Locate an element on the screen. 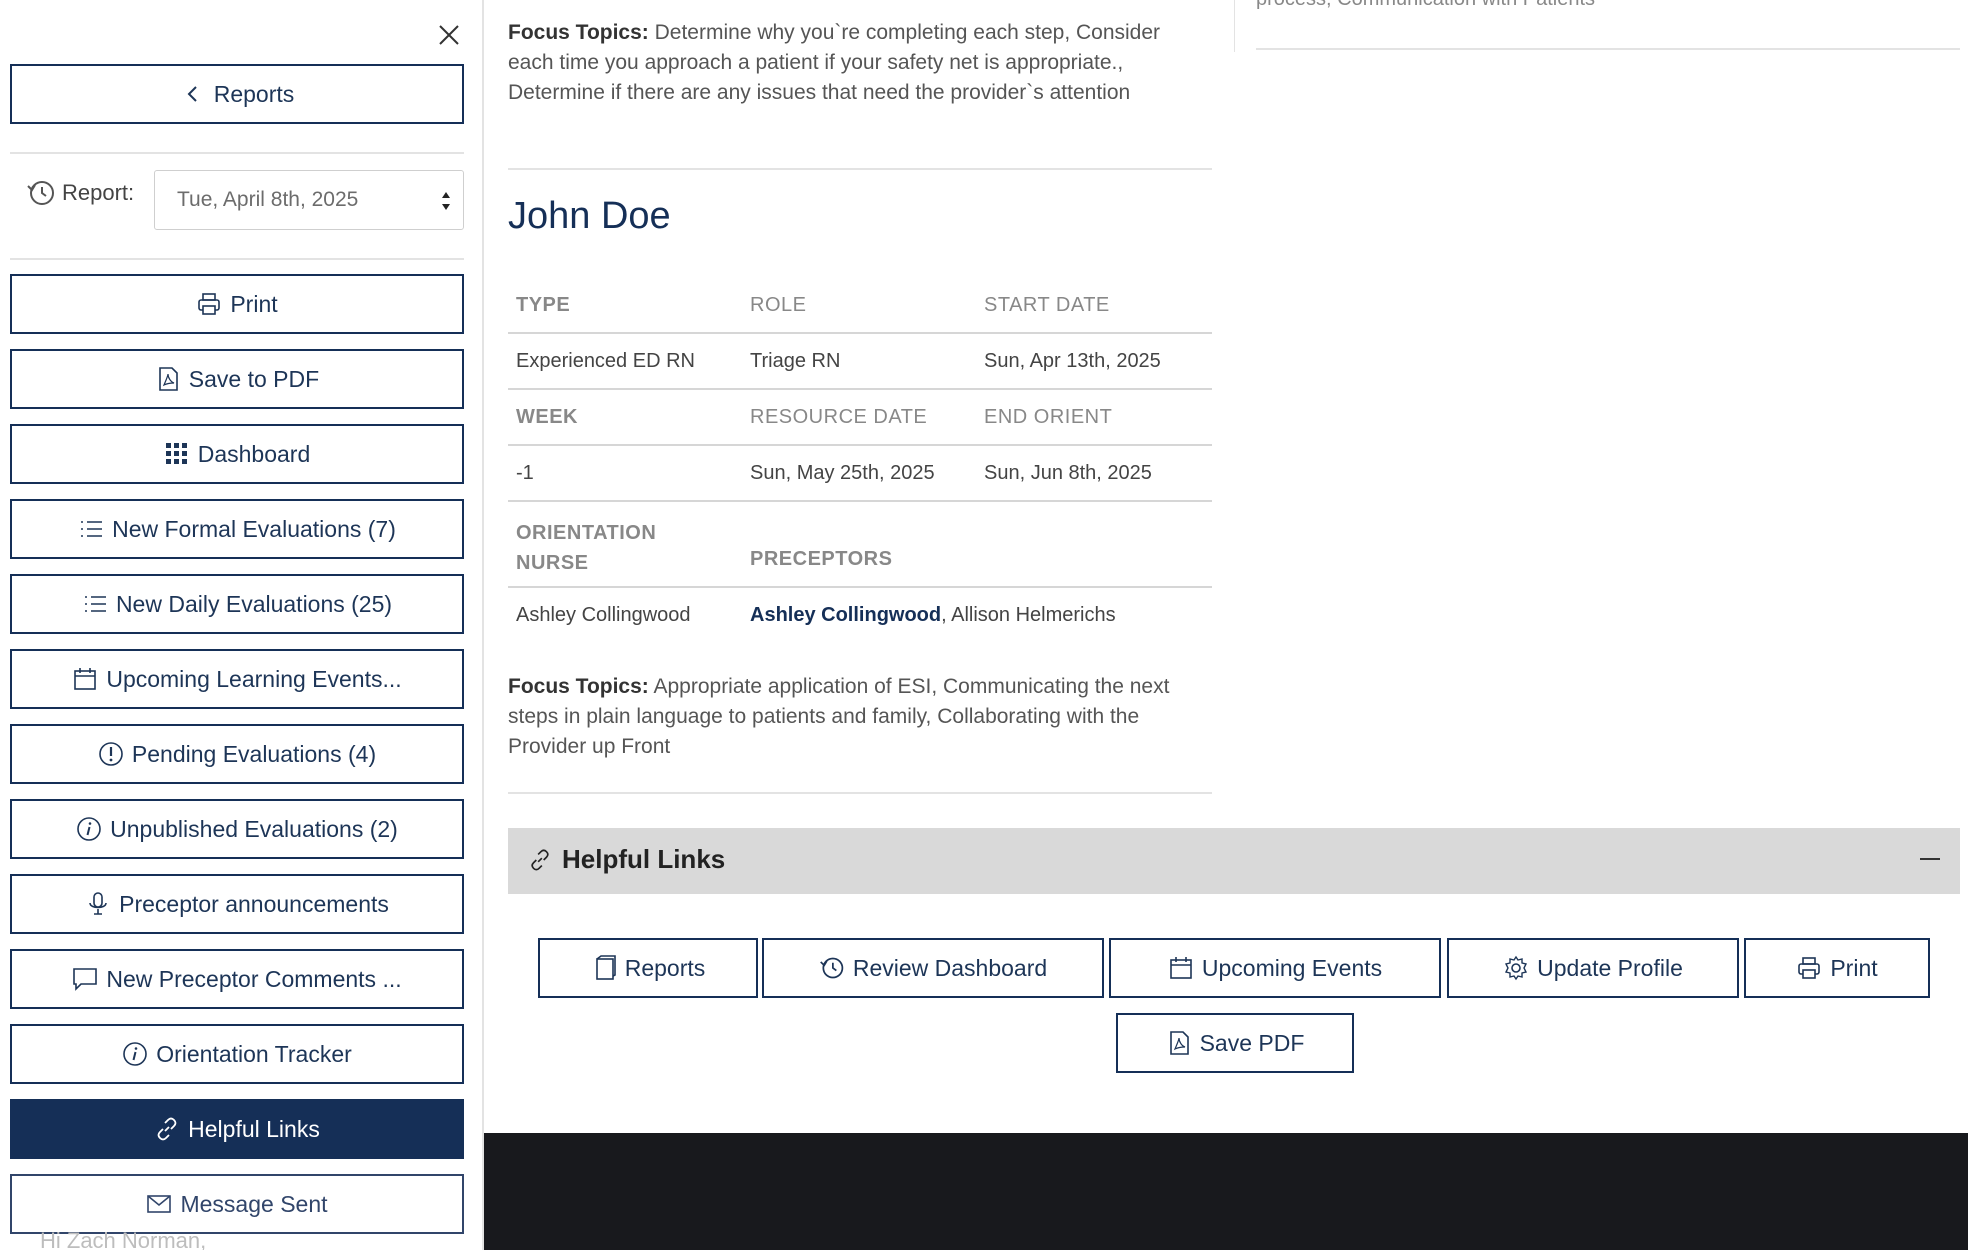  save-to-pdf-button: Save to PDF is located at coordinates (237, 379).